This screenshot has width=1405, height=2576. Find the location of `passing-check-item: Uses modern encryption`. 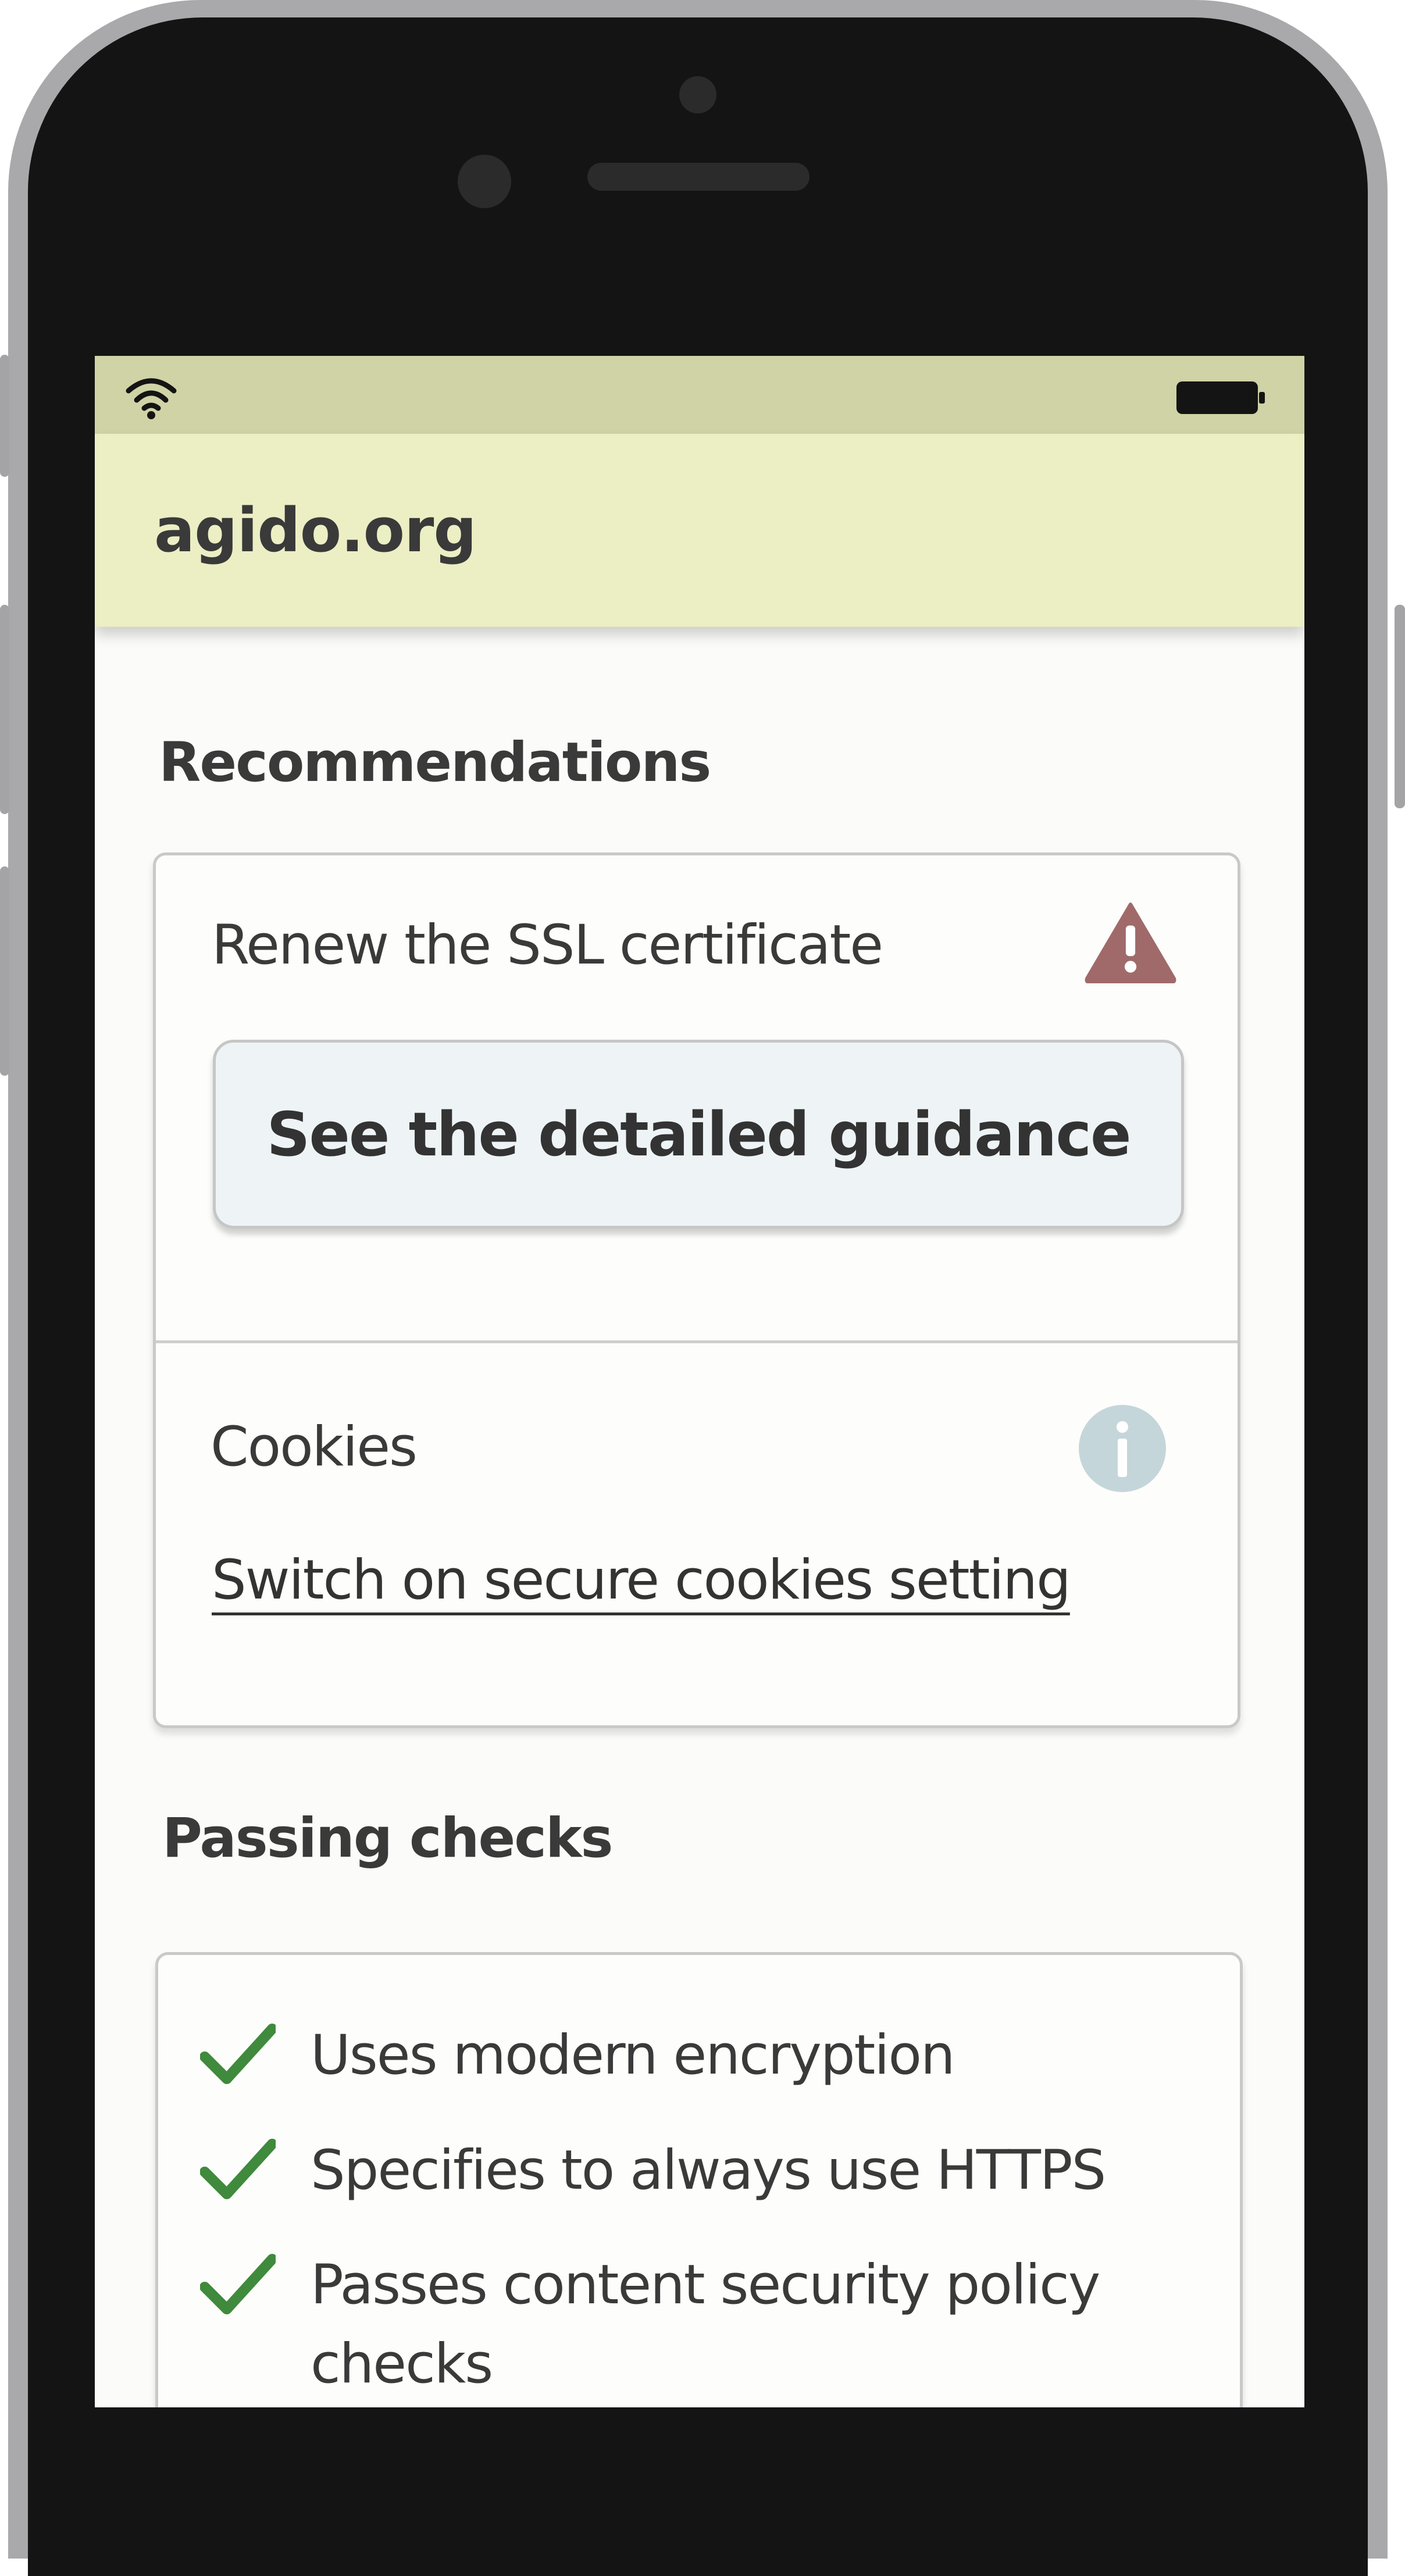

passing-check-item: Uses modern encryption is located at coordinates (578, 2055).